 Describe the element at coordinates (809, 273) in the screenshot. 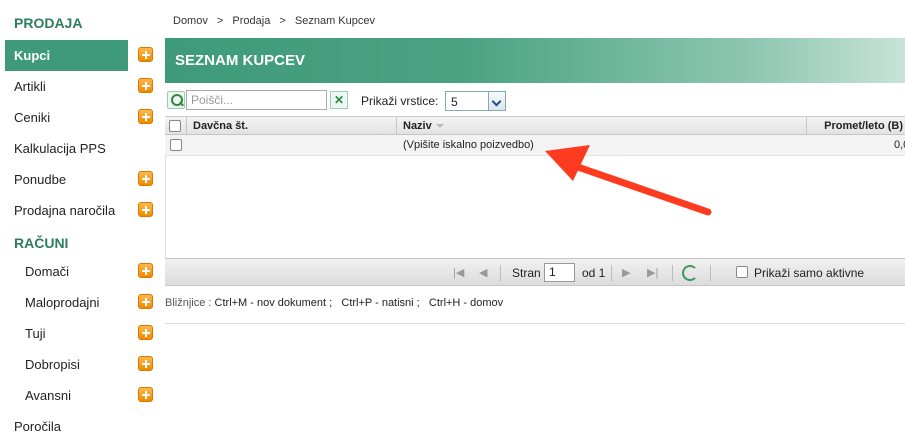

I see `active-only-label: Prikaži samo aktivne` at that location.